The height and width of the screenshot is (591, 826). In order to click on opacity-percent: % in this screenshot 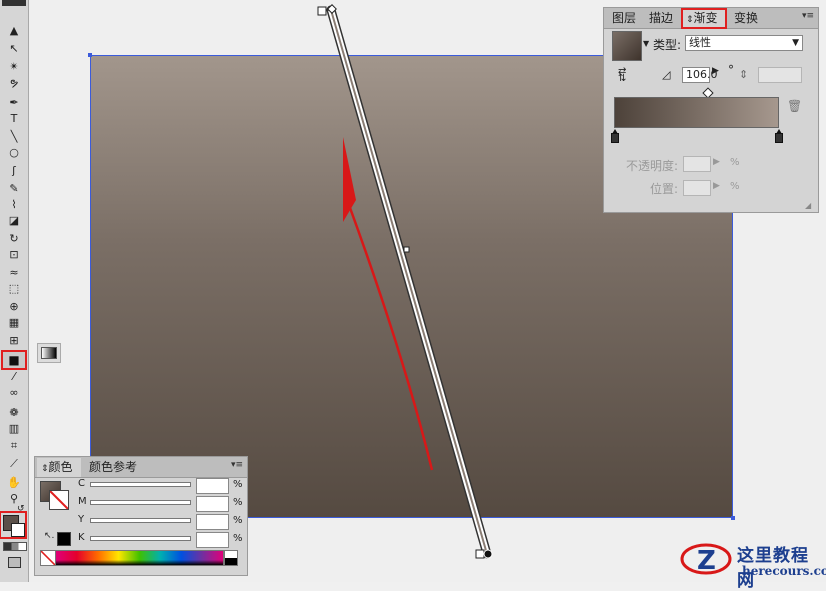, I will do `click(735, 162)`.